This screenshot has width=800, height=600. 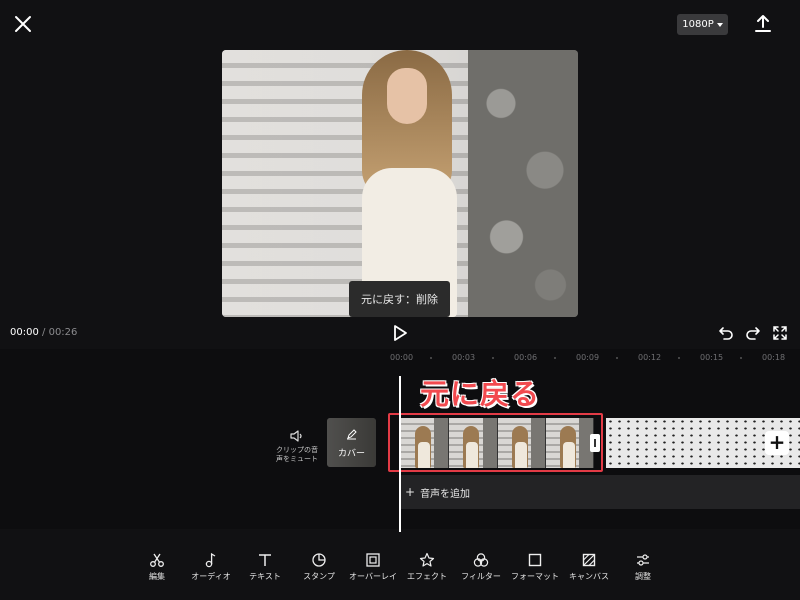 I want to click on mute-label-line1: クリップの音, so click(x=297, y=450).